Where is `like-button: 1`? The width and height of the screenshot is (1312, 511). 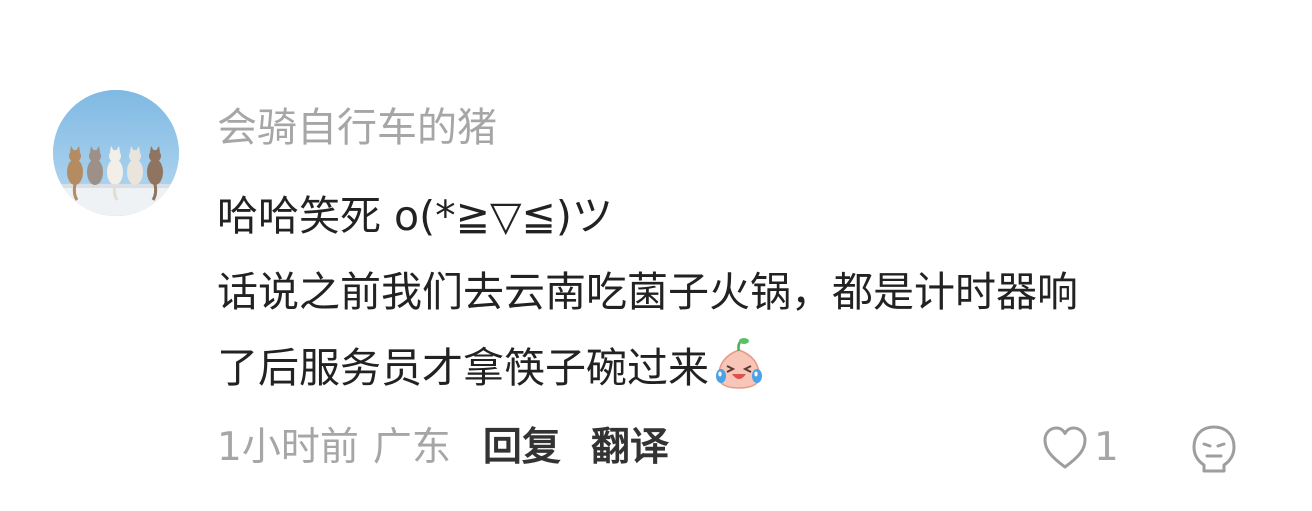
like-button: 1 is located at coordinates (1079, 448).